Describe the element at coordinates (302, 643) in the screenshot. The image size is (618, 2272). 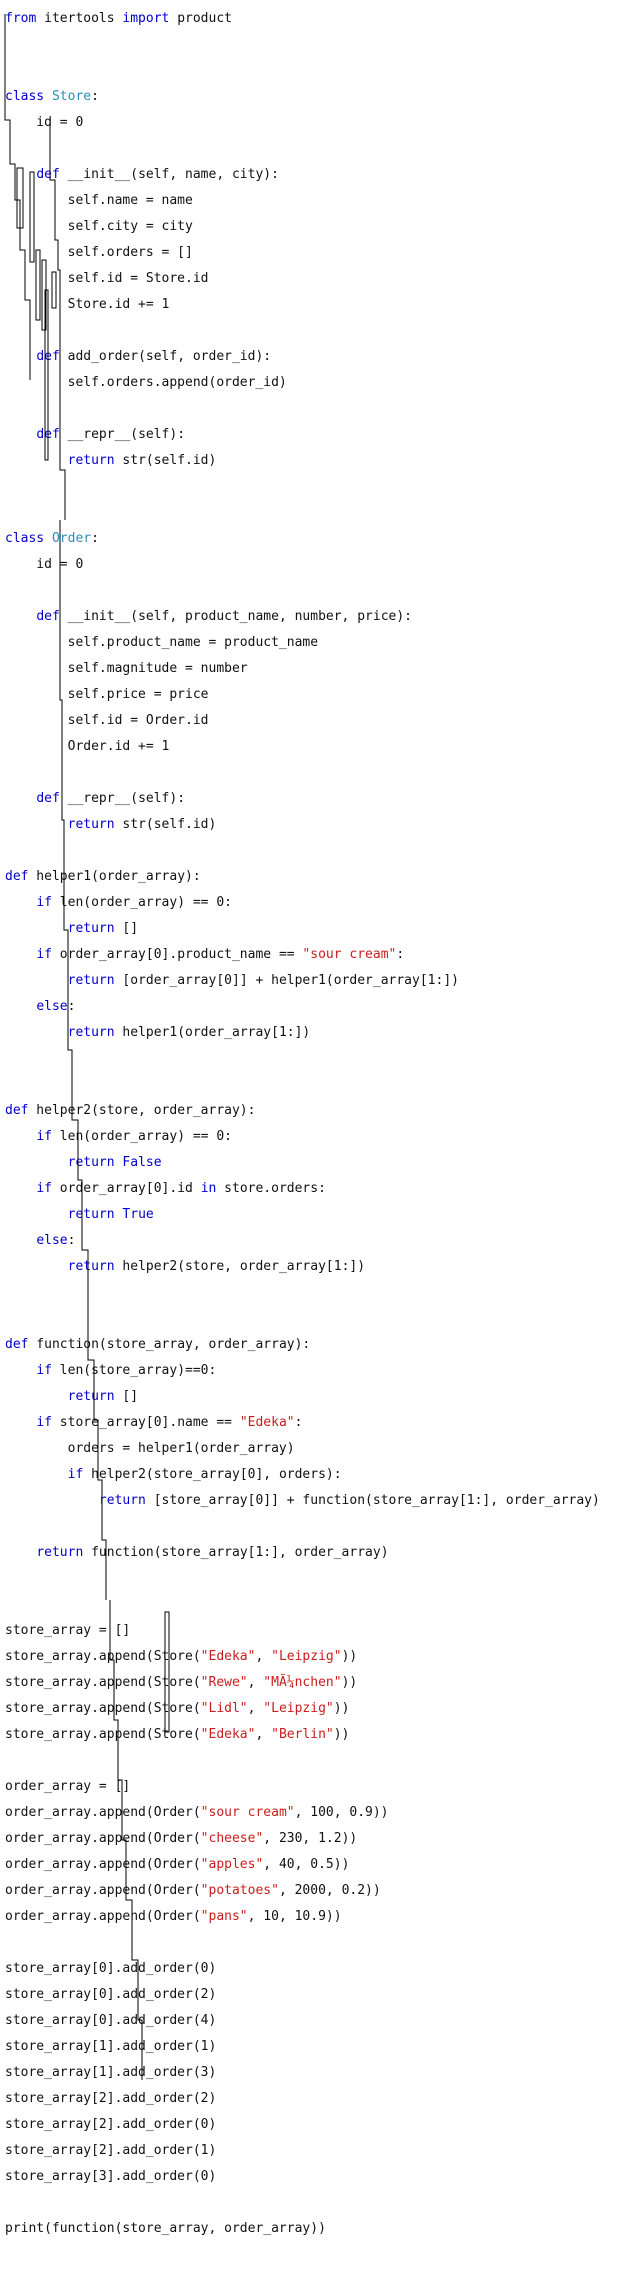
I see `code-line: self.product_name = product_name` at that location.